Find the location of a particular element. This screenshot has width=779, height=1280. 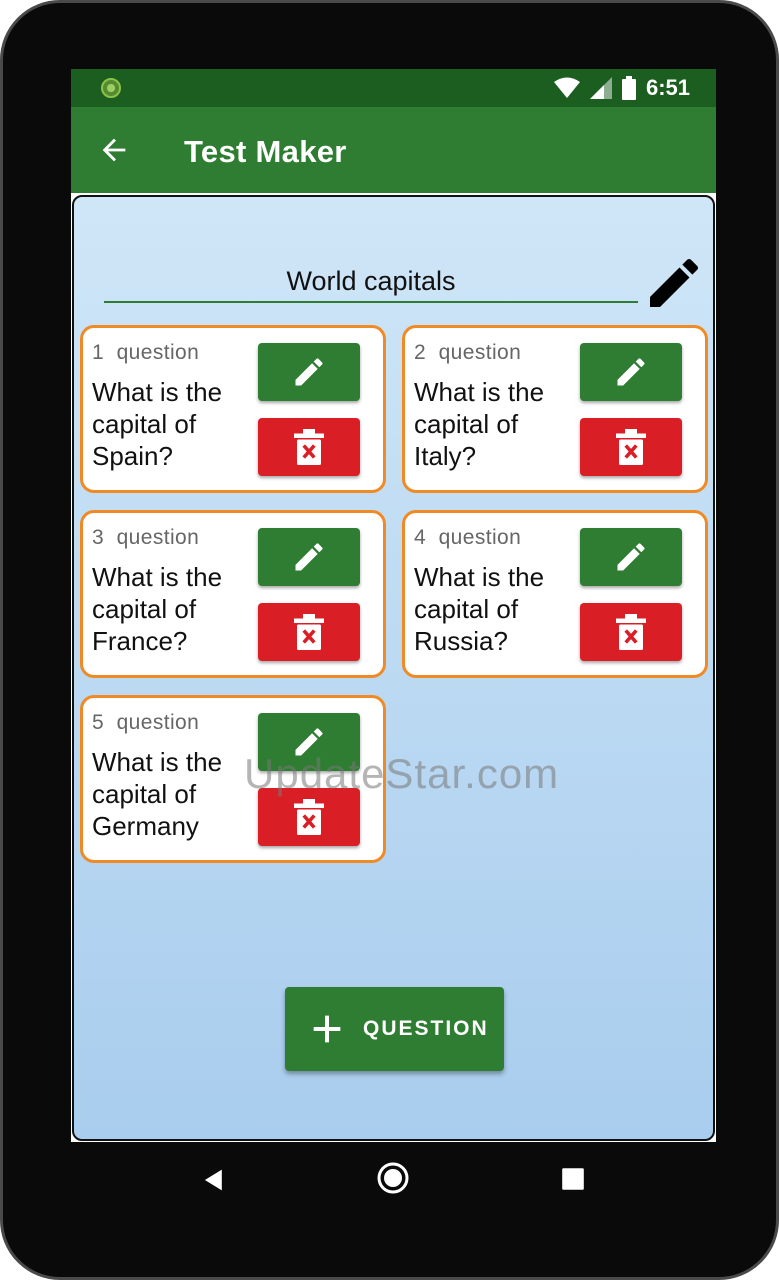

cellular-signal-icon is located at coordinates (600, 88).